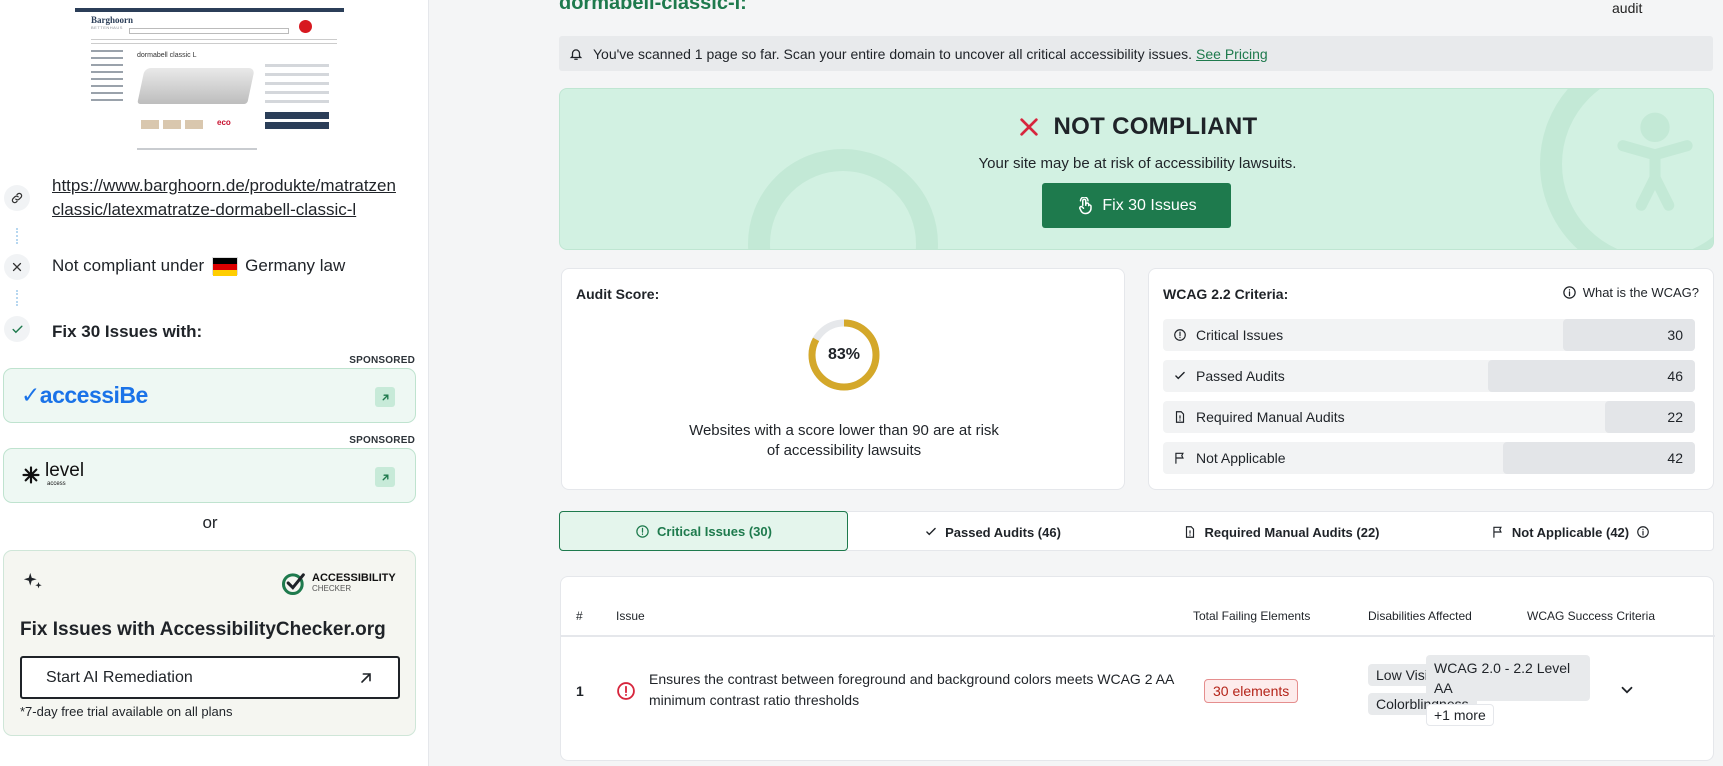 This screenshot has height=766, width=1723. Describe the element at coordinates (1429, 417) in the screenshot. I see `criteria-row-manual: Required Manual Audits 22` at that location.